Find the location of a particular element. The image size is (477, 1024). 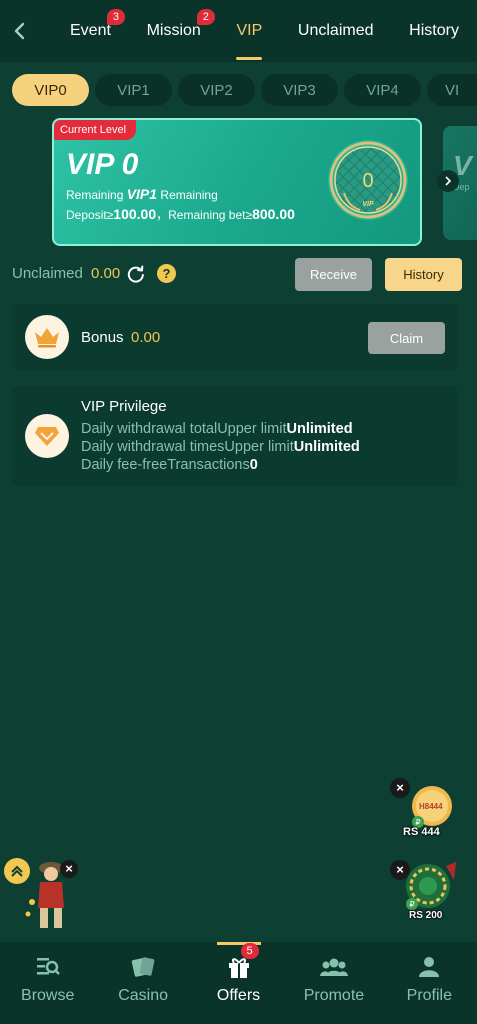

vip-level-pill: VI is located at coordinates (452, 90).